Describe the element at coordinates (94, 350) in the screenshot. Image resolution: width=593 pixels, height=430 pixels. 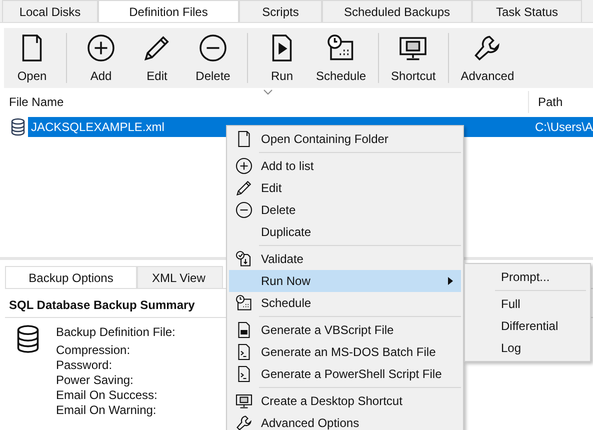
I see `field-label: Compression:` at that location.